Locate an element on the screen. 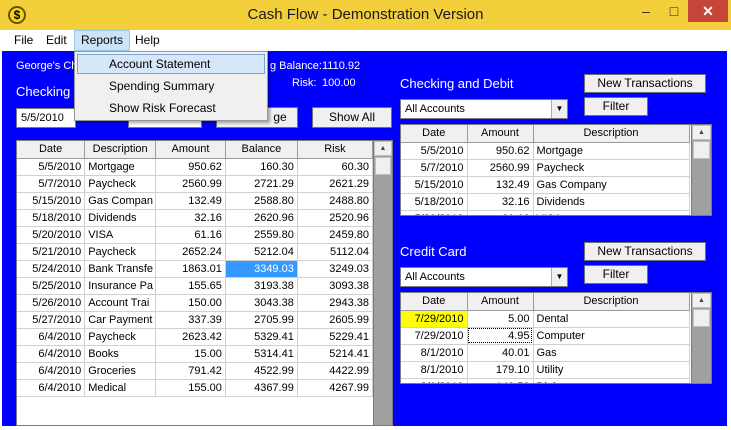 This screenshot has width=731, height=430. table-cell: Medical is located at coordinates (120, 388).